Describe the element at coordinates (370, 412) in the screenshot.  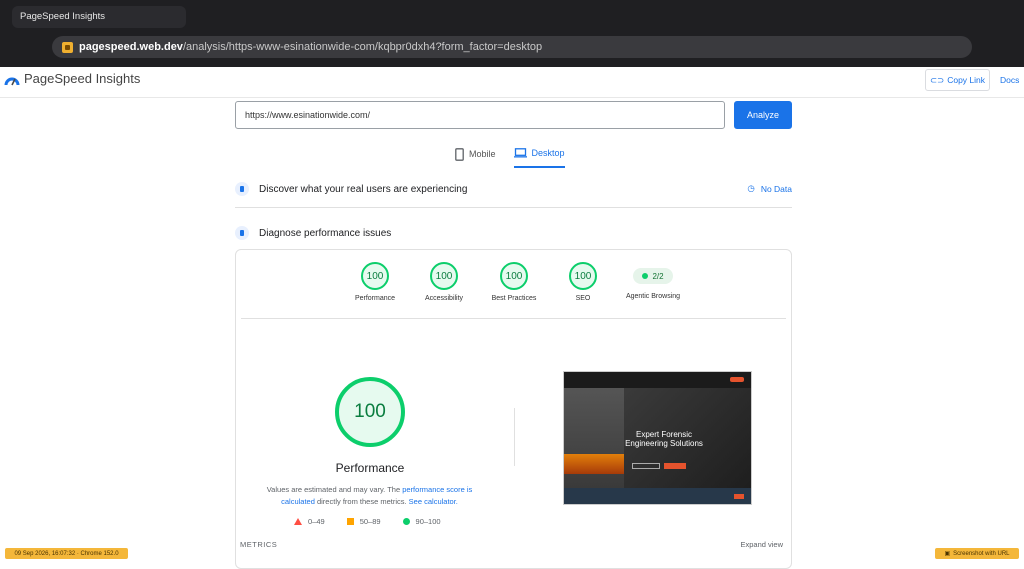
I see `performance-score-gauge: 100` at that location.